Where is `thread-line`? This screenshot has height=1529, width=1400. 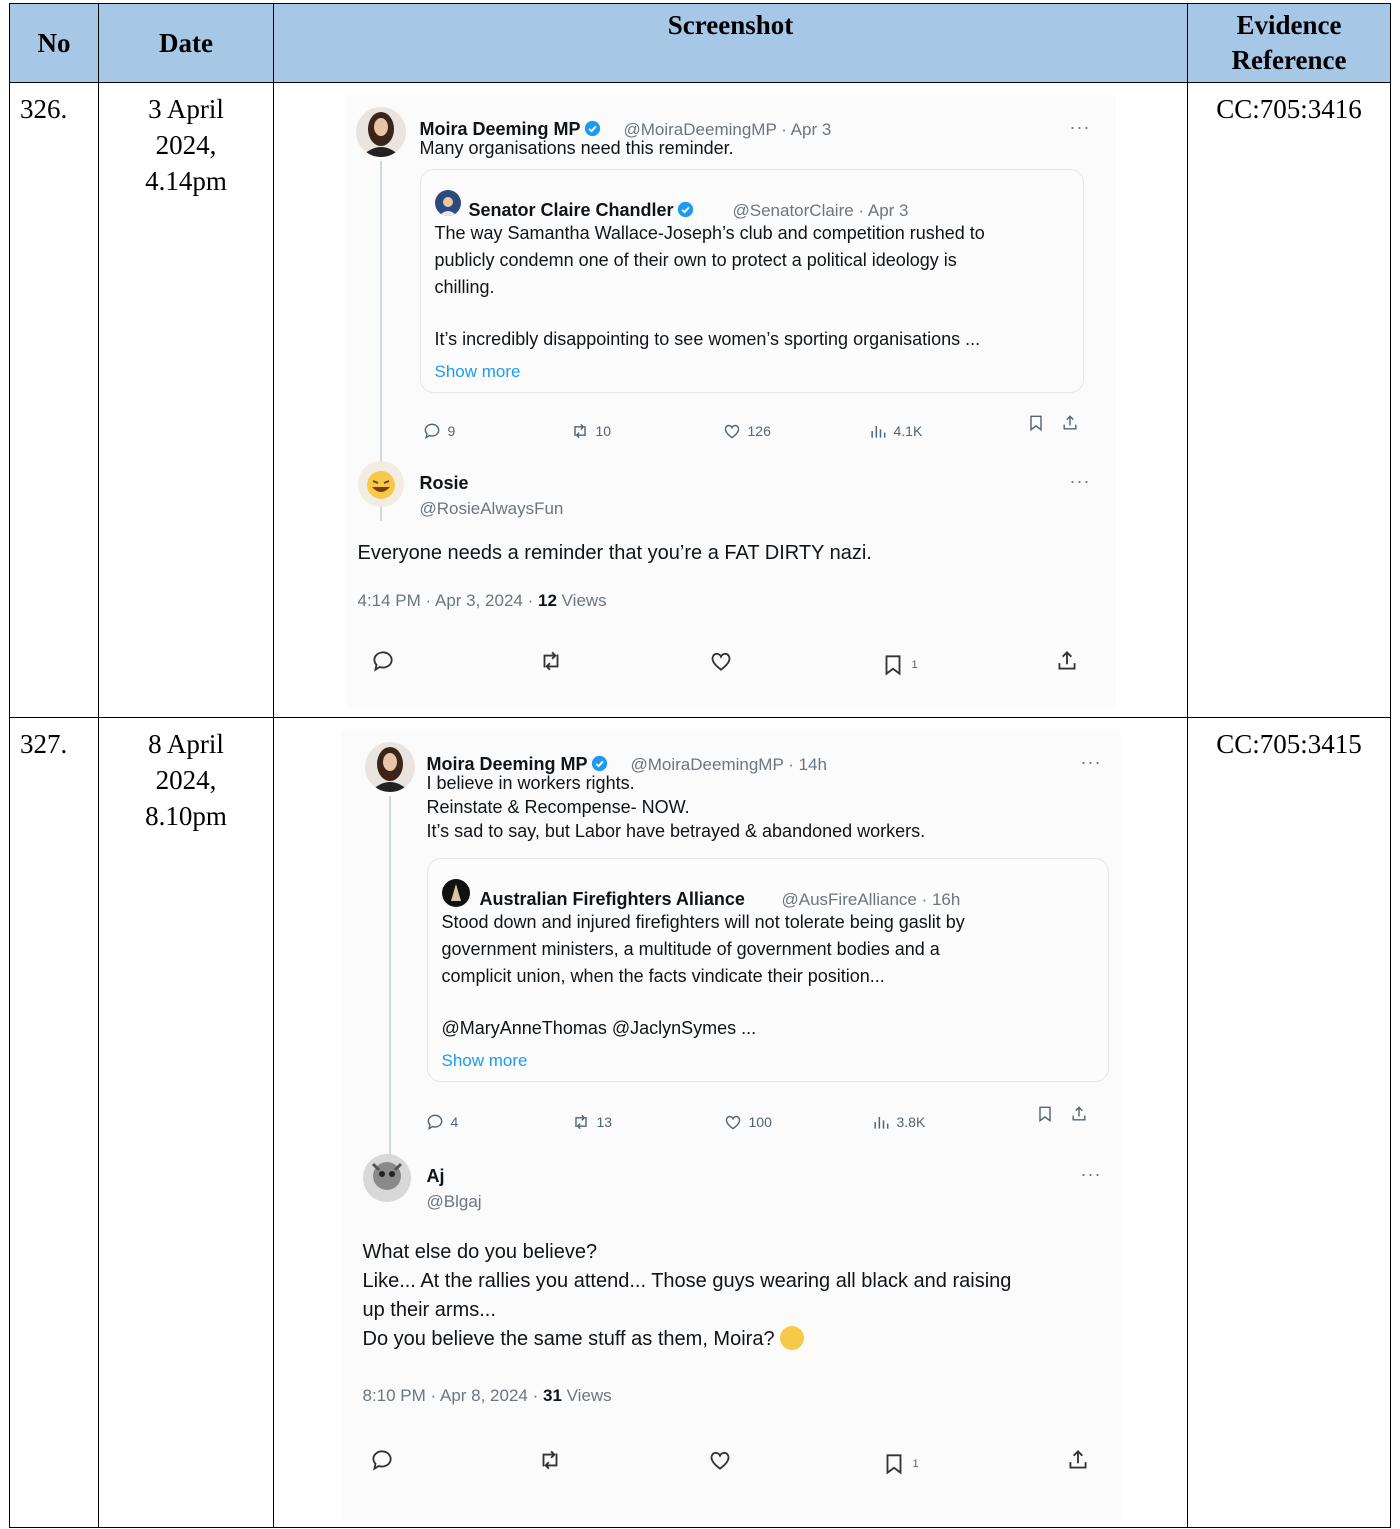 thread-line is located at coordinates (389, 991).